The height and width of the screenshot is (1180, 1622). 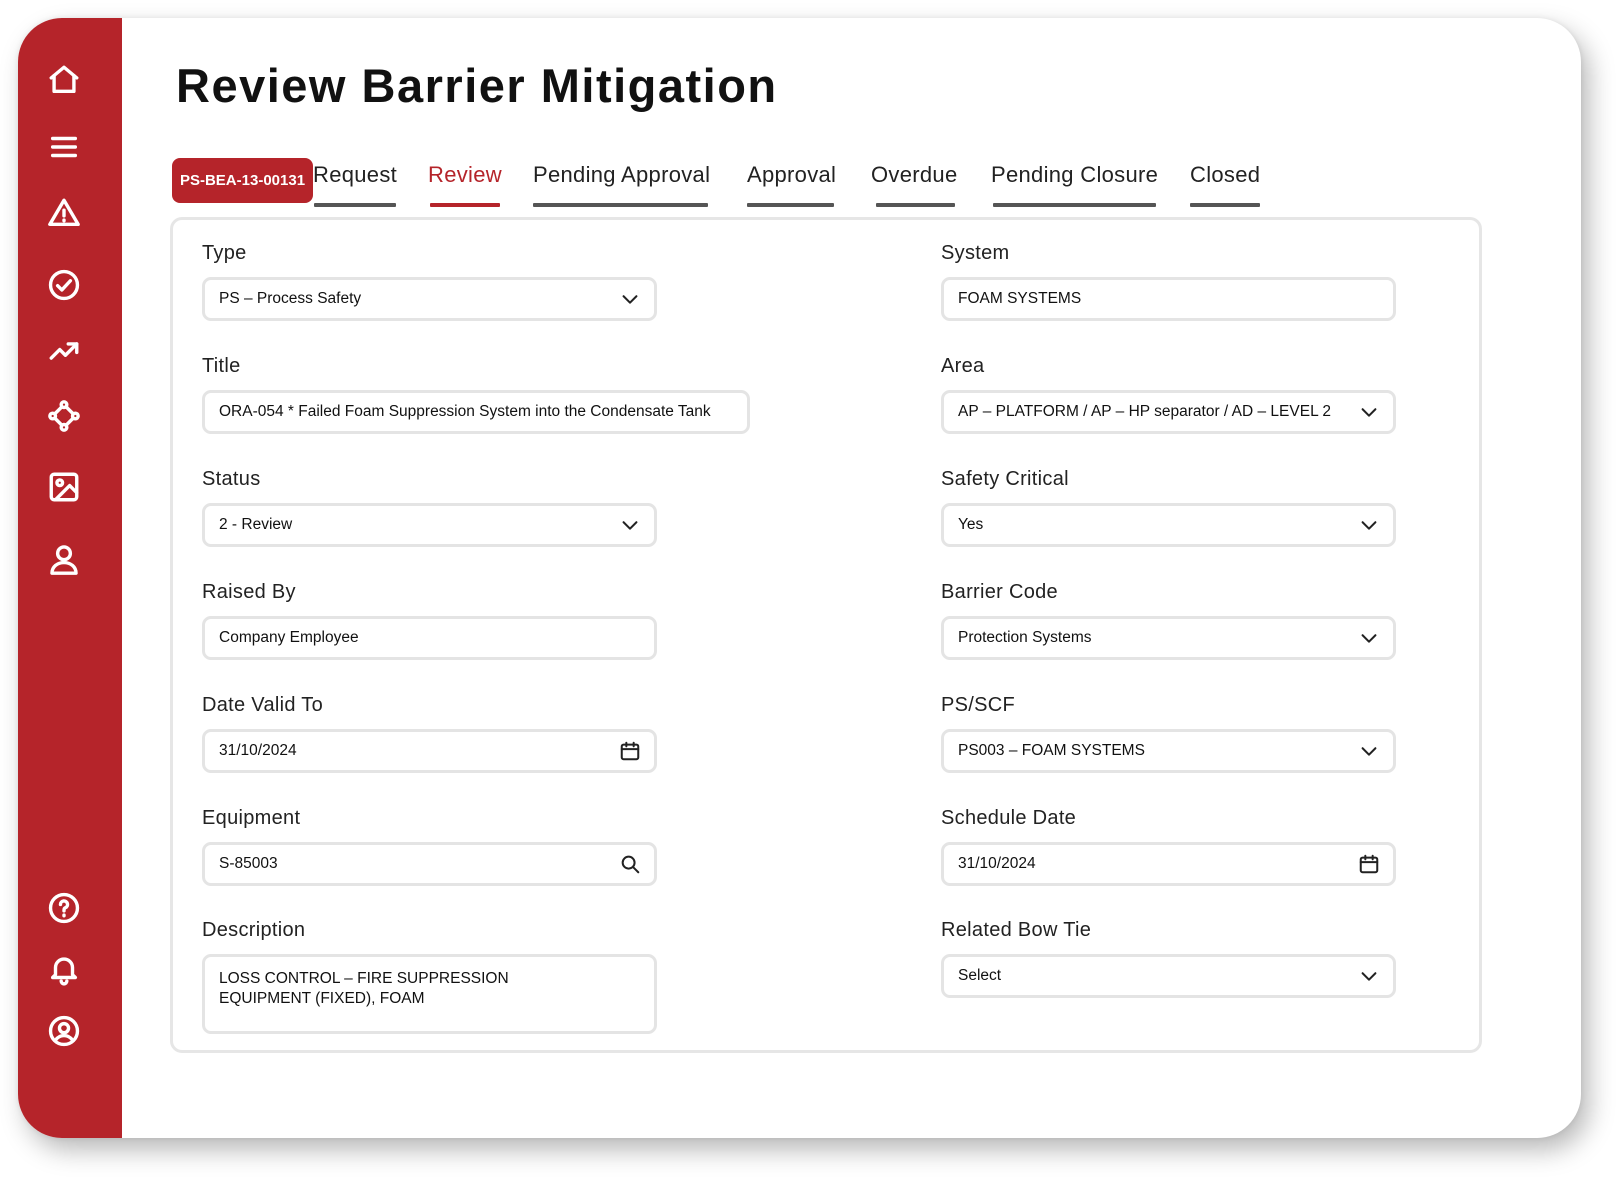 I want to click on menu-icon, so click(x=64, y=147).